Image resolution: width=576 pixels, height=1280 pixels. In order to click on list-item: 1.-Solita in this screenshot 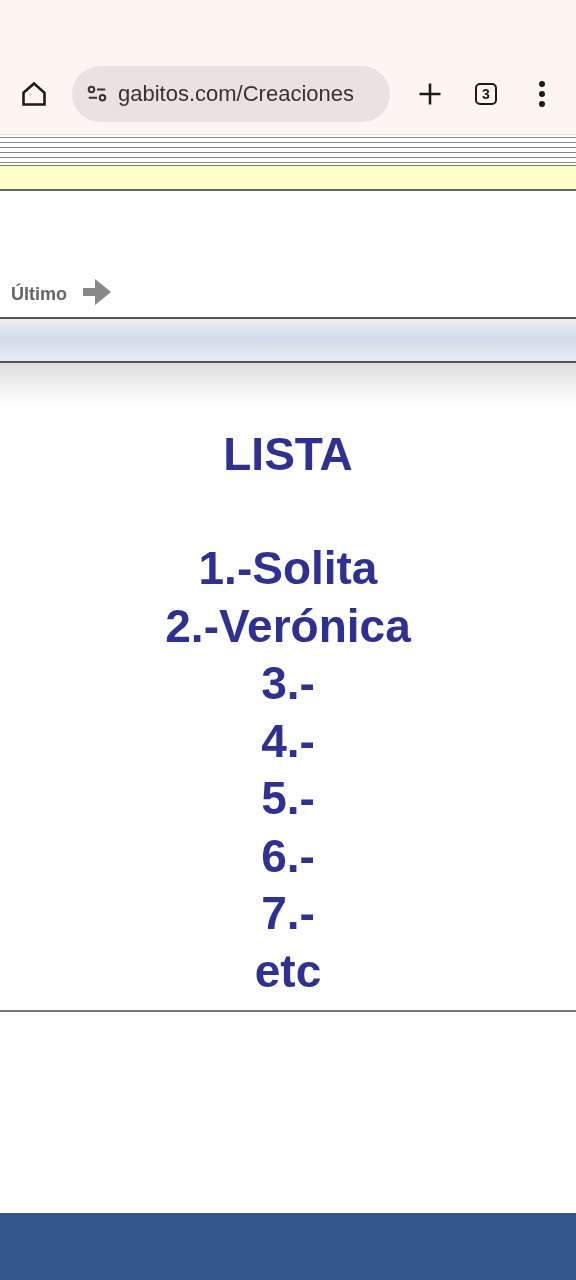, I will do `click(288, 568)`.